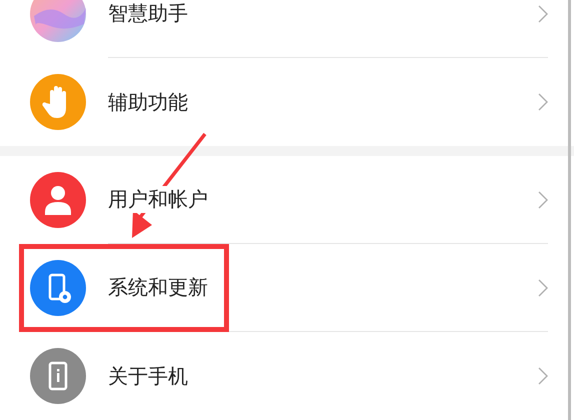 This screenshot has width=574, height=420. I want to click on item-label: 用户和帐户, so click(158, 199).